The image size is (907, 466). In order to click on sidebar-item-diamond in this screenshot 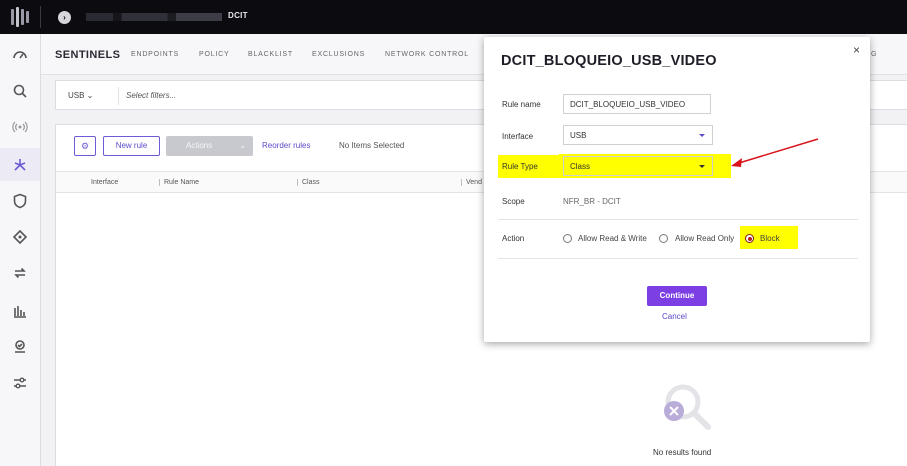, I will do `click(20, 236)`.